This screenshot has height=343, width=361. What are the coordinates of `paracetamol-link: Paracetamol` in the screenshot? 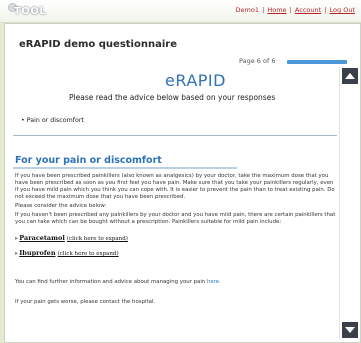 It's located at (42, 238).